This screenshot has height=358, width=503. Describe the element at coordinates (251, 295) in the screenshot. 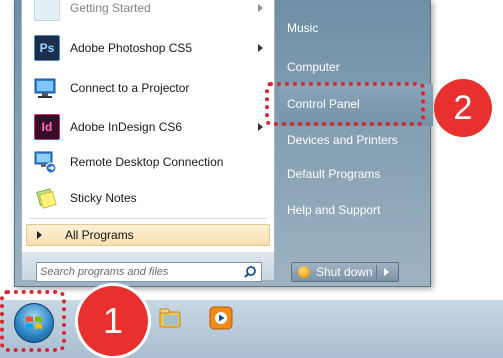

I see `taskbar-glow` at that location.